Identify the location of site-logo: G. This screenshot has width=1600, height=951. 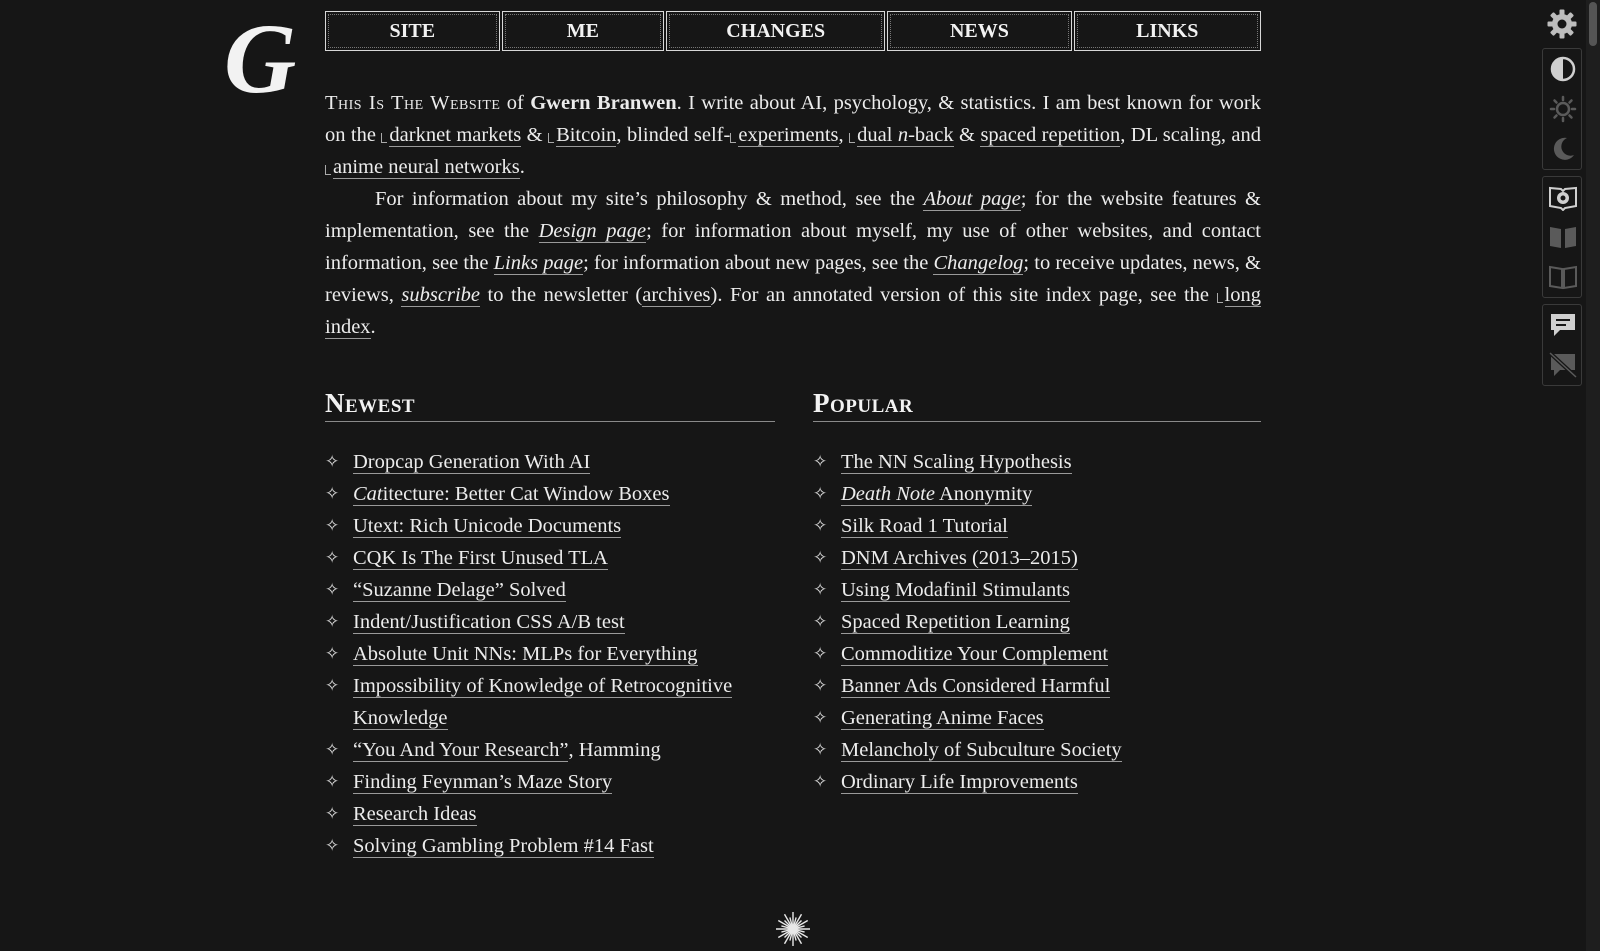
(265, 60).